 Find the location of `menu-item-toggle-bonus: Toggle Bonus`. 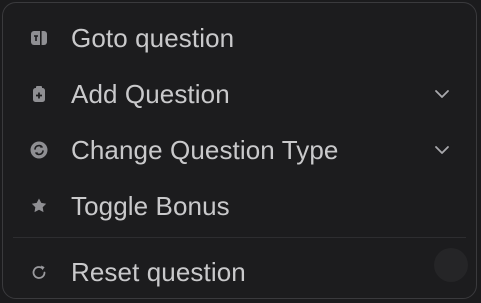

menu-item-toggle-bonus: Toggle Bonus is located at coordinates (239, 206).